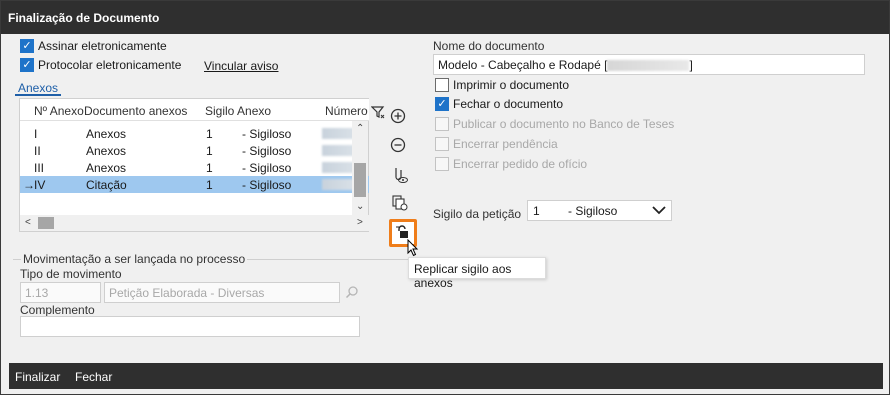 Image resolution: width=890 pixels, height=395 pixels. Describe the element at coordinates (489, 46) in the screenshot. I see `document-name-label: Nome do documento` at that location.